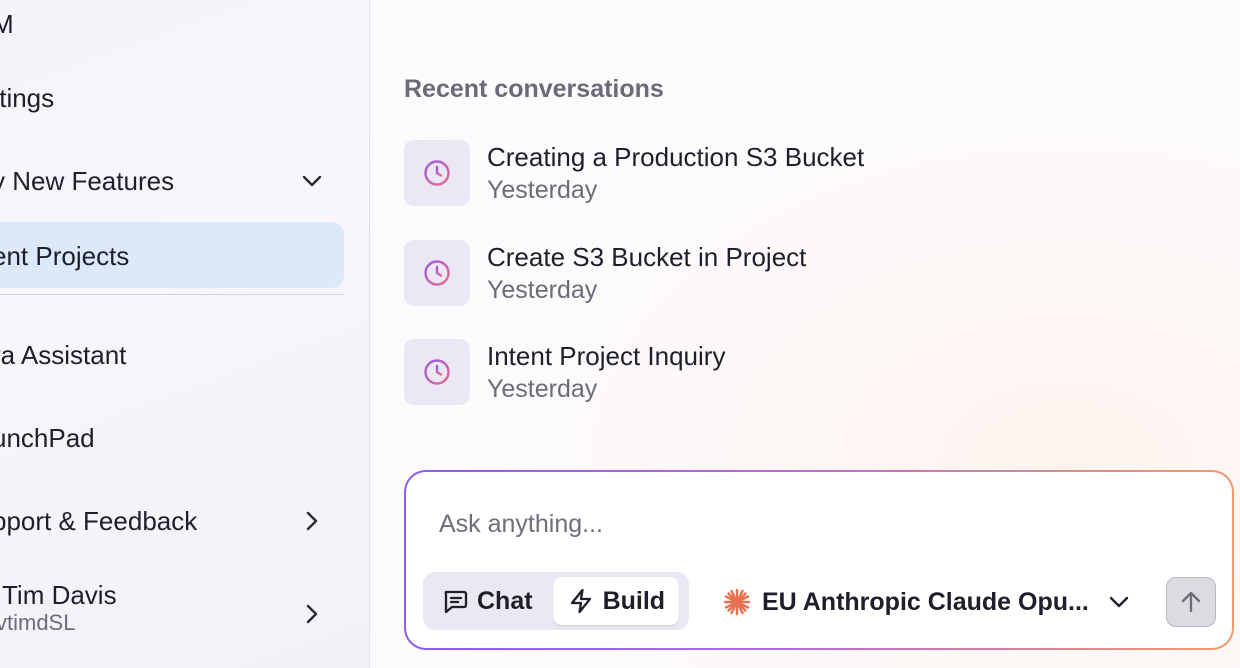  What do you see at coordinates (737, 602) in the screenshot?
I see `claude-sunburst-icon` at bounding box center [737, 602].